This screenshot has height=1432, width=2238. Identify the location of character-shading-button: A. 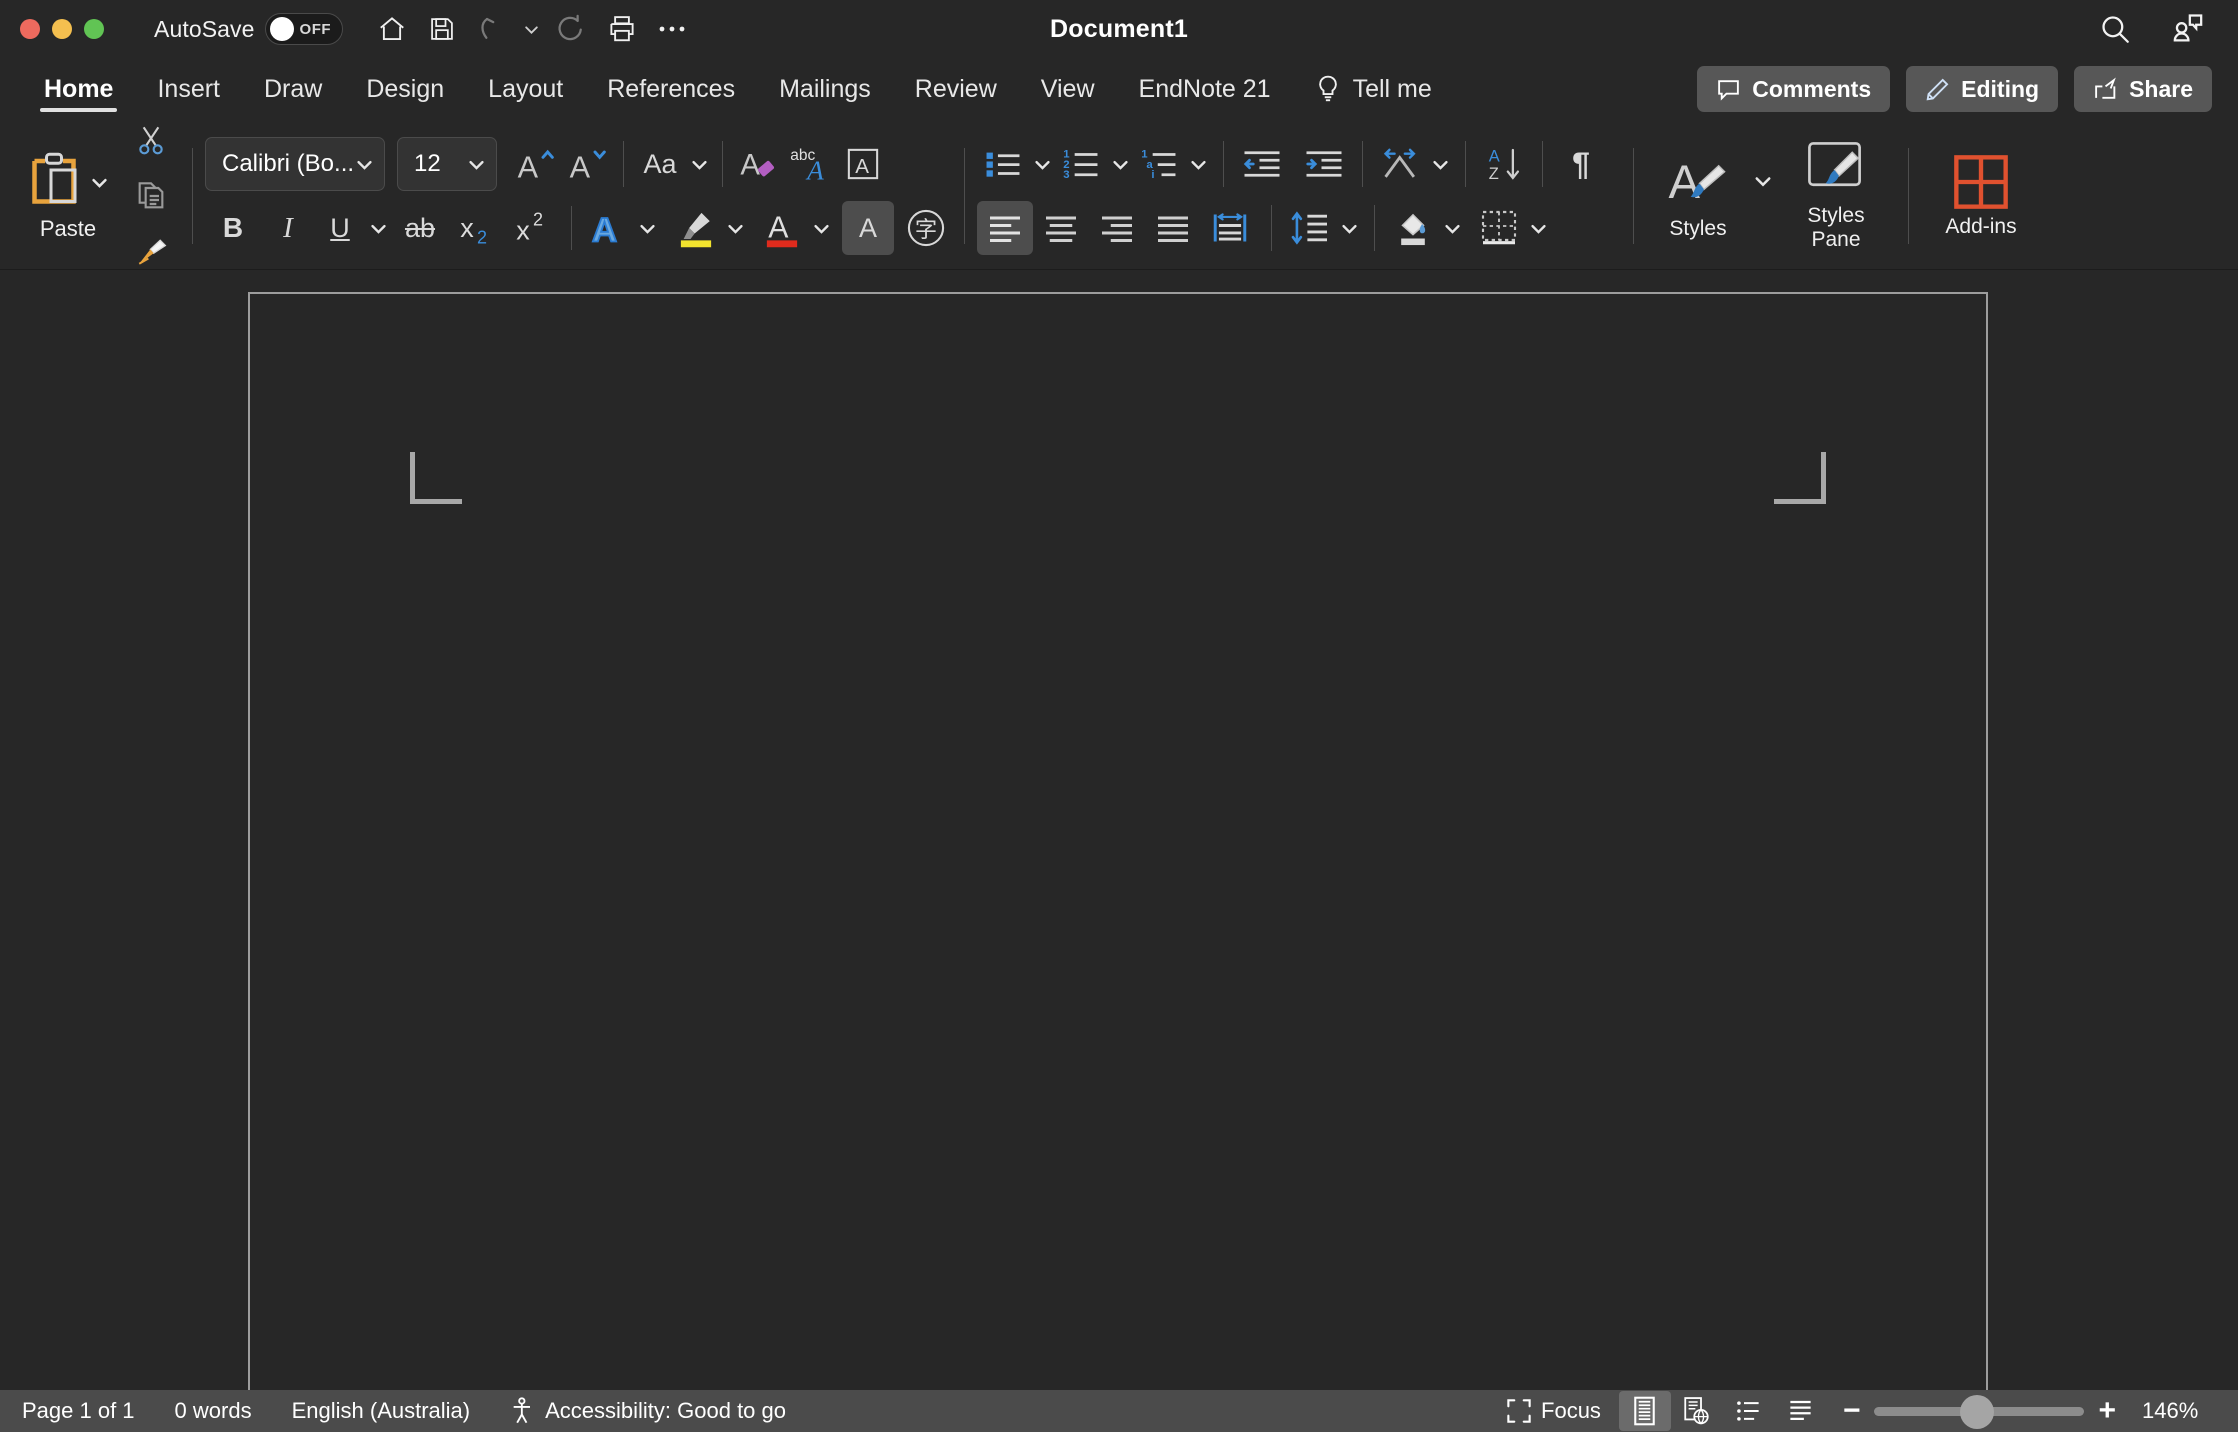
(868, 228).